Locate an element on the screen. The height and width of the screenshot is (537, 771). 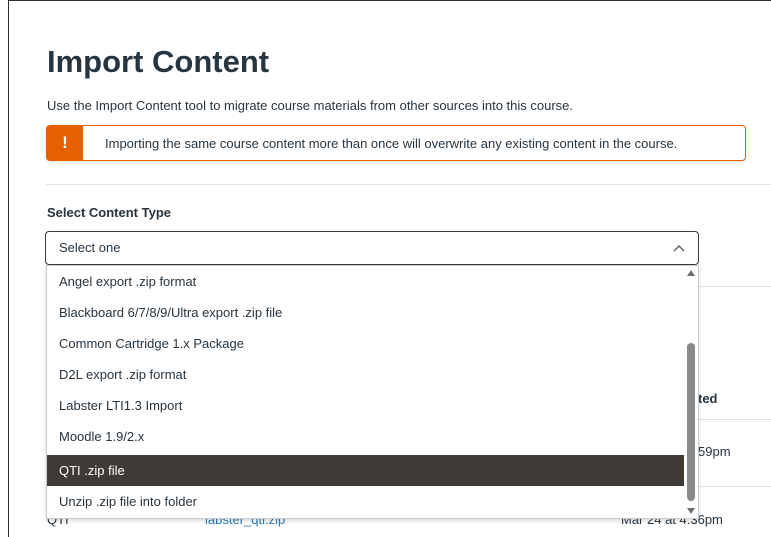
table-top-divider is located at coordinates (729, 286).